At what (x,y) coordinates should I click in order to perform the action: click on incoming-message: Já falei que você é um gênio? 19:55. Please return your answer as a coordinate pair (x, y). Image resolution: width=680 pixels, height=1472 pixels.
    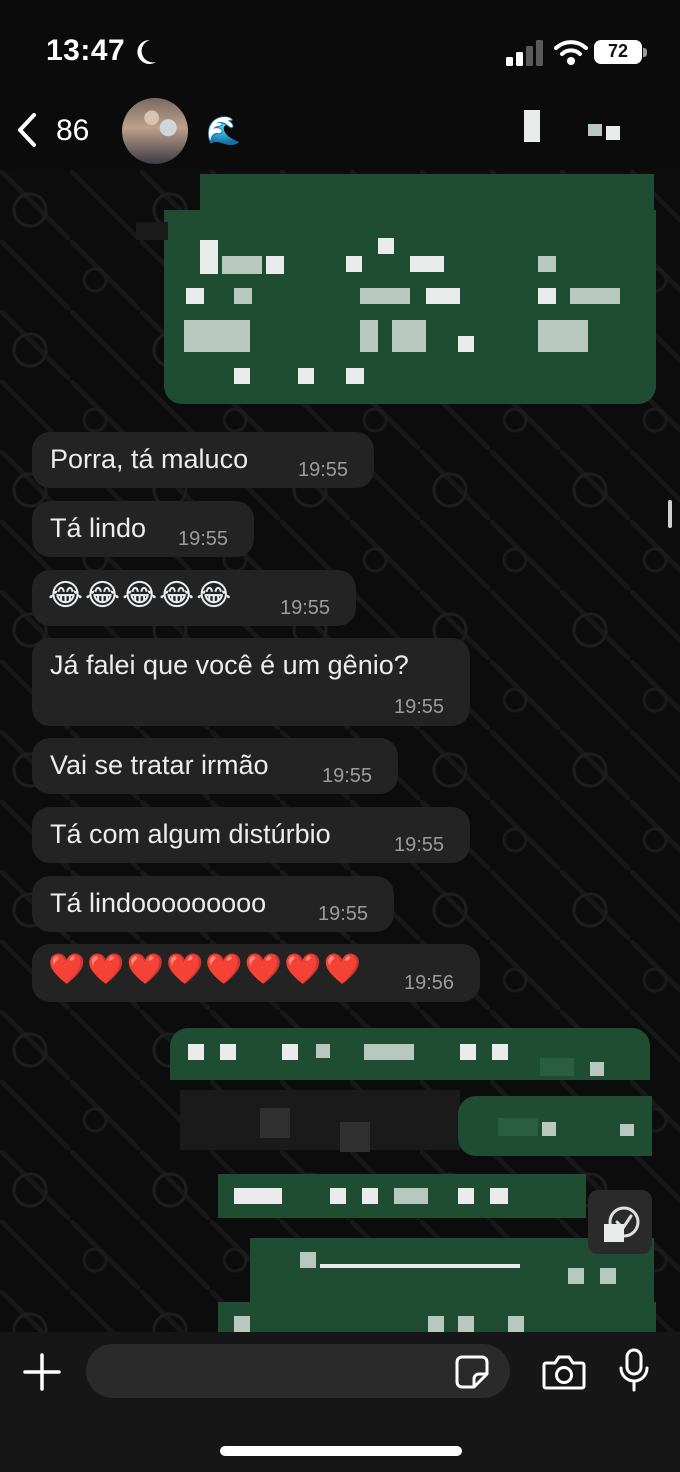
    Looking at the image, I should click on (251, 682).